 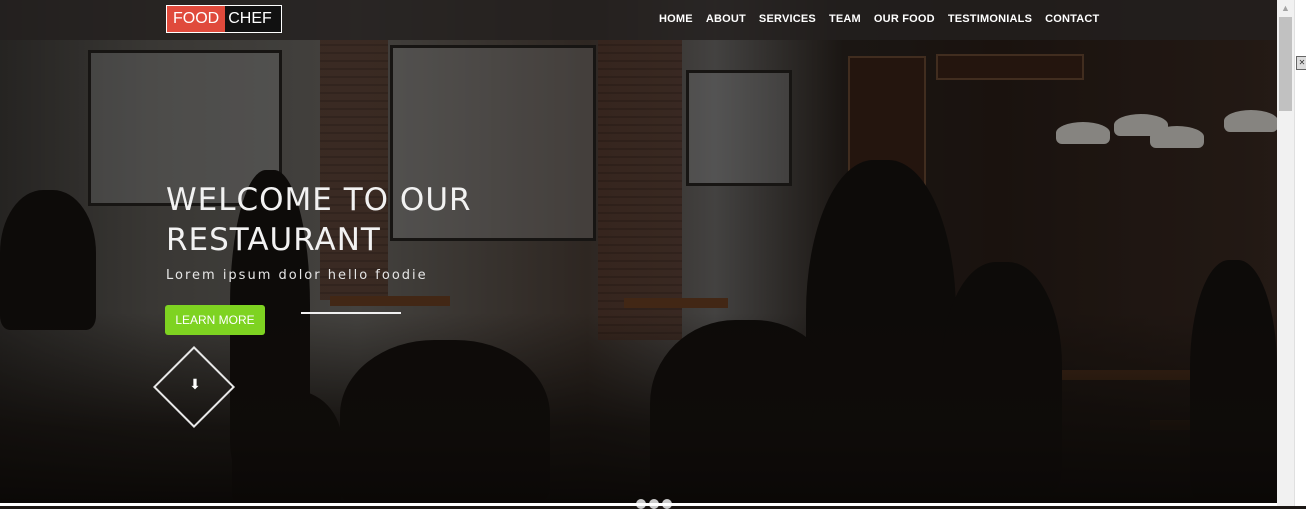 I want to click on nav-testimonials: TESTIMONIALS, so click(x=990, y=19).